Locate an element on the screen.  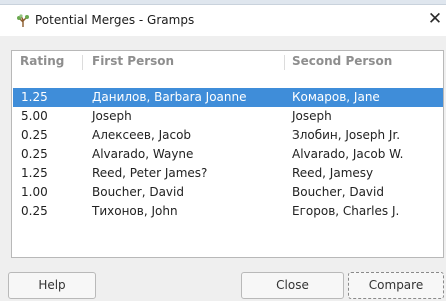
row-second-person: Reed, Jamesy is located at coordinates (333, 173).